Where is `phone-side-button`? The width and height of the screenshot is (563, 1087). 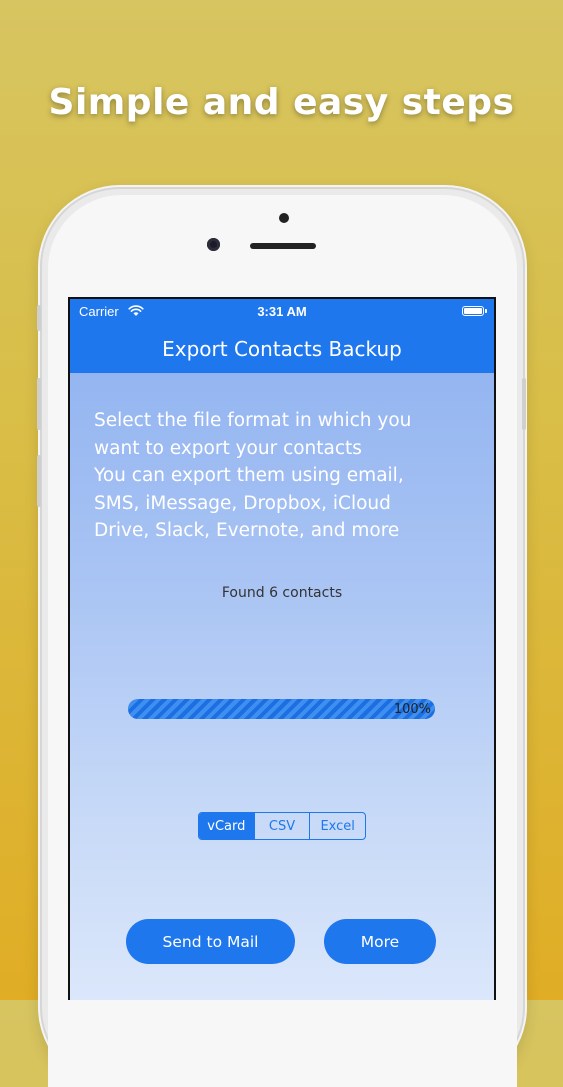
phone-side-button is located at coordinates (39, 318).